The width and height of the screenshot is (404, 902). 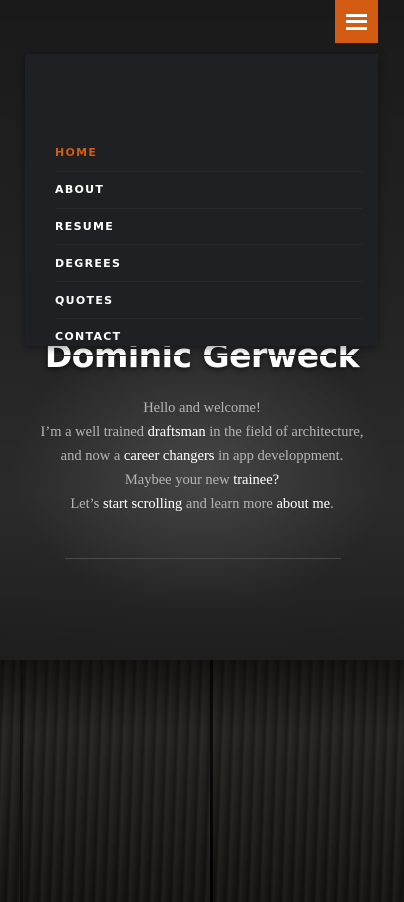 I want to click on nav-item-quotes: QUOTES, so click(x=208, y=300).